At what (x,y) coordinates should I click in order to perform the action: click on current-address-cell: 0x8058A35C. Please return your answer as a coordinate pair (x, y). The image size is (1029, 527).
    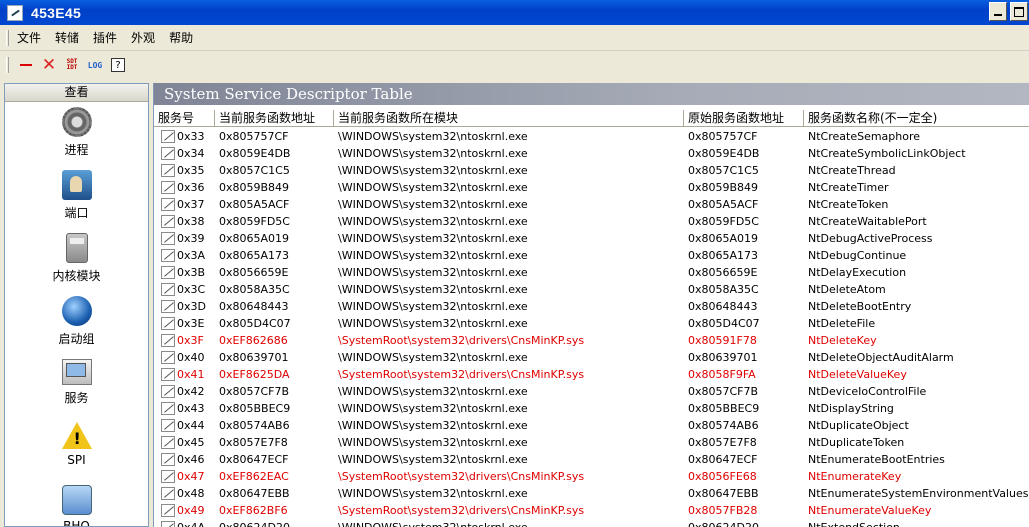
    Looking at the image, I should click on (254, 289).